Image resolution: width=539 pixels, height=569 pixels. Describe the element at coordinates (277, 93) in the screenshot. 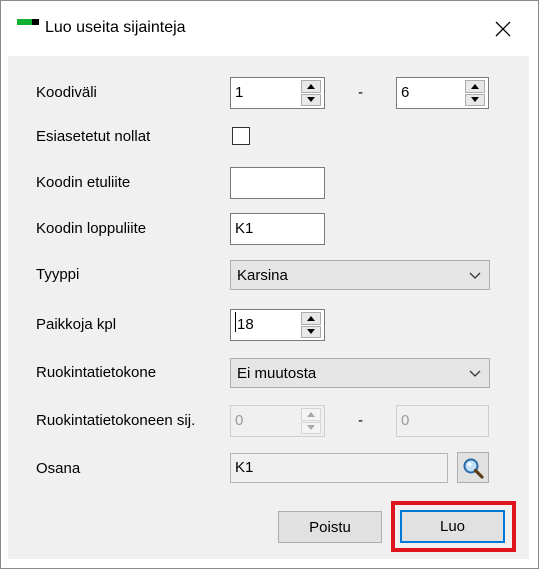

I see `koodivali-from-stepper: 1` at that location.